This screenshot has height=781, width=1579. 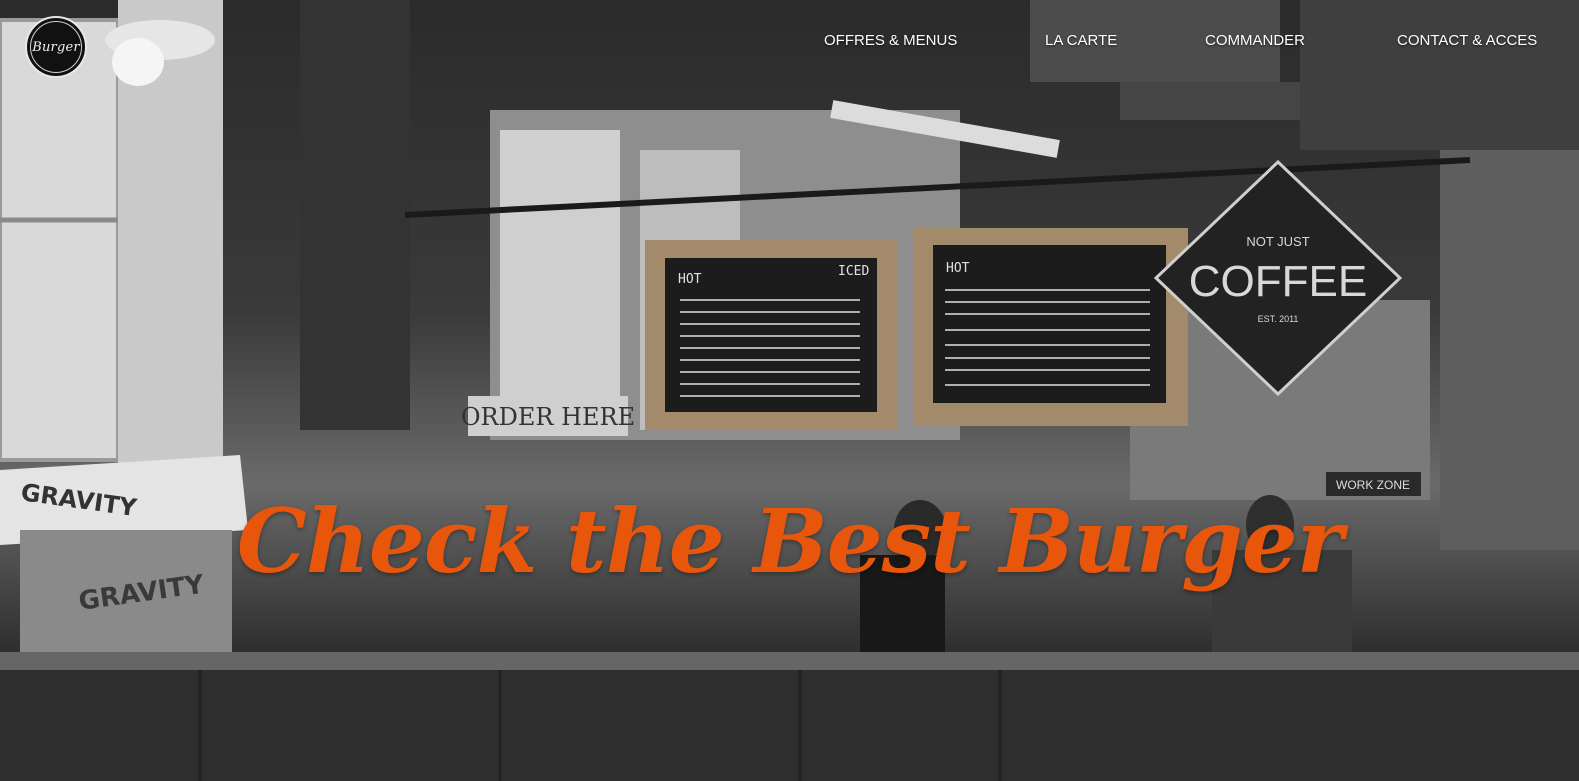 What do you see at coordinates (548, 417) in the screenshot?
I see `order-here-text: ORDER HERE` at bounding box center [548, 417].